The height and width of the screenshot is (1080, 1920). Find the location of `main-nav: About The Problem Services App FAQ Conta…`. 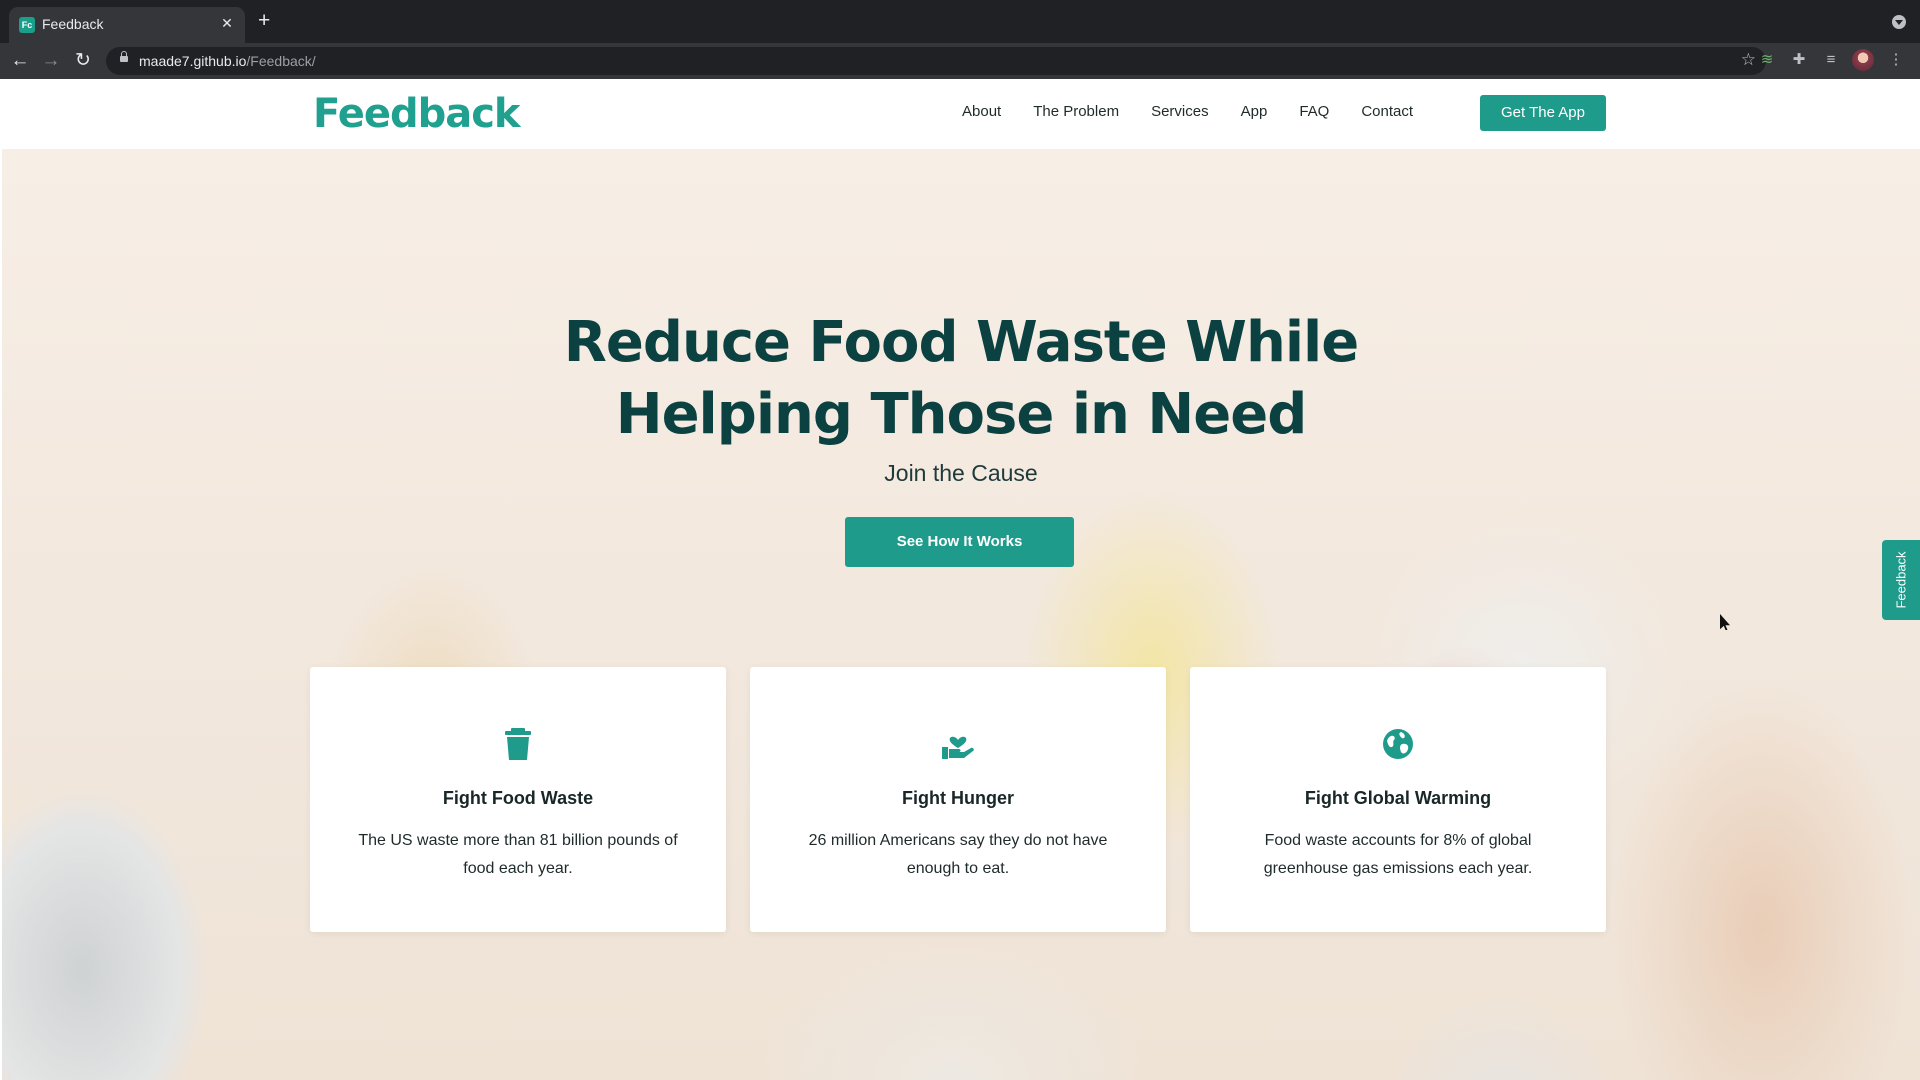

main-nav: About The Problem Services App FAQ Conta… is located at coordinates (1187, 112).